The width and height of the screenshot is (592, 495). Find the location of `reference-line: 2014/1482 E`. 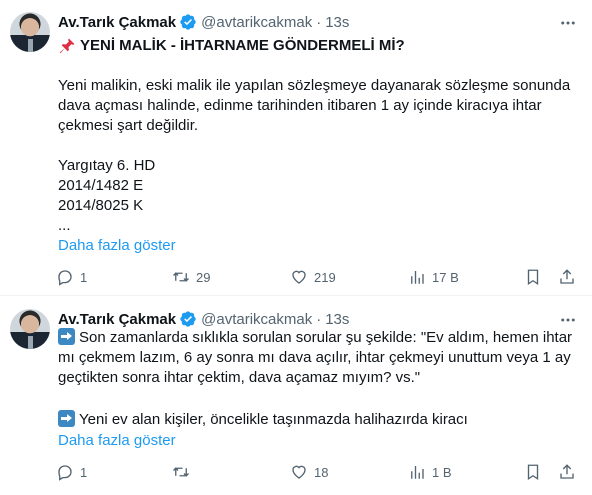

reference-line: 2014/1482 E is located at coordinates (101, 185).